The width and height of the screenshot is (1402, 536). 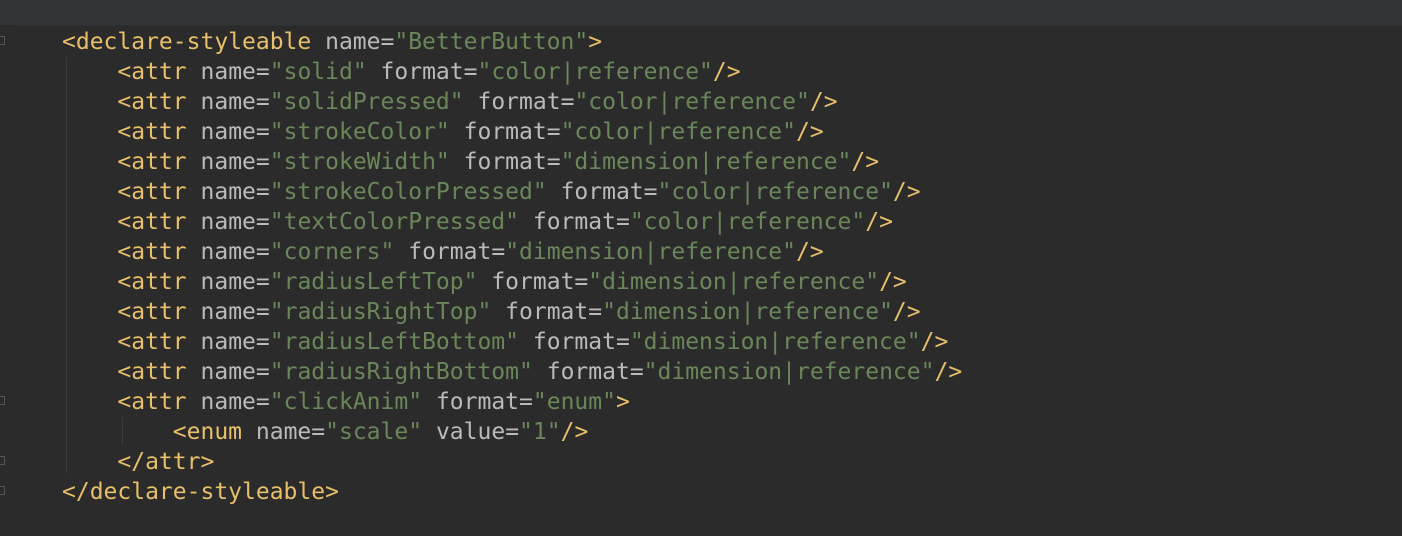 What do you see at coordinates (470, 432) in the screenshot?
I see `xml-attribute-name: value` at bounding box center [470, 432].